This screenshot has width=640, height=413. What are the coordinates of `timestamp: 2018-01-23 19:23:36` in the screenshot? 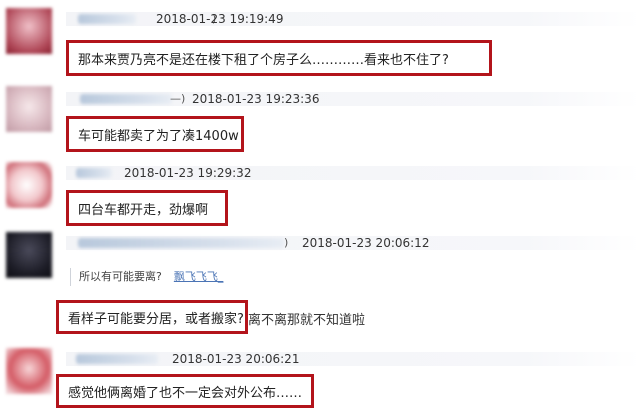 It's located at (256, 99).